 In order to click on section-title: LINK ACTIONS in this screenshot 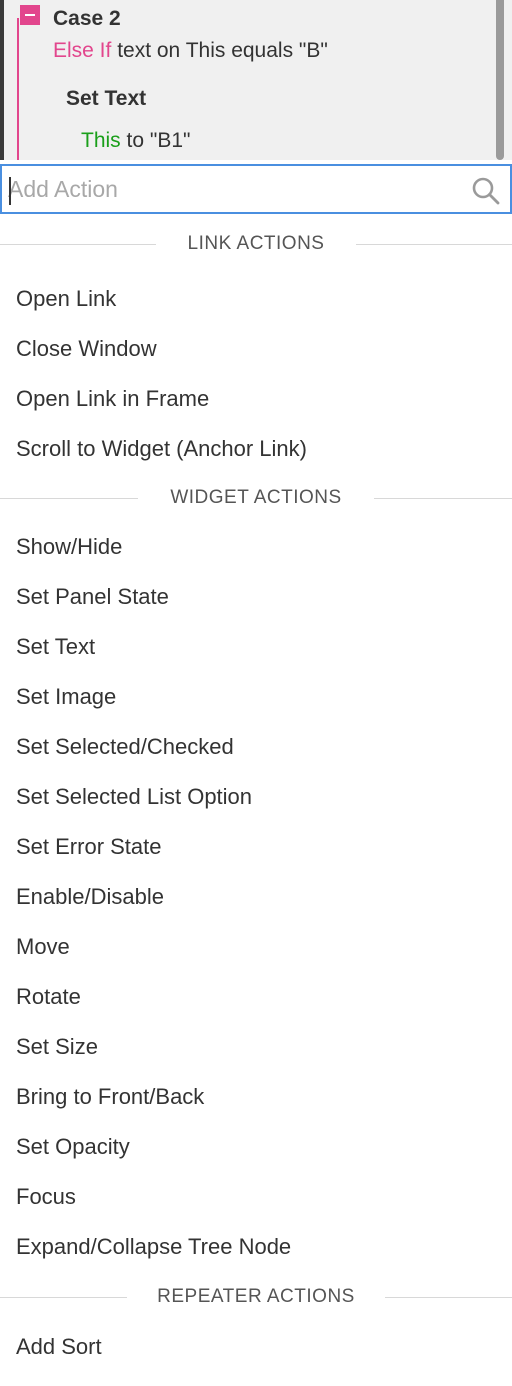, I will do `click(256, 243)`.